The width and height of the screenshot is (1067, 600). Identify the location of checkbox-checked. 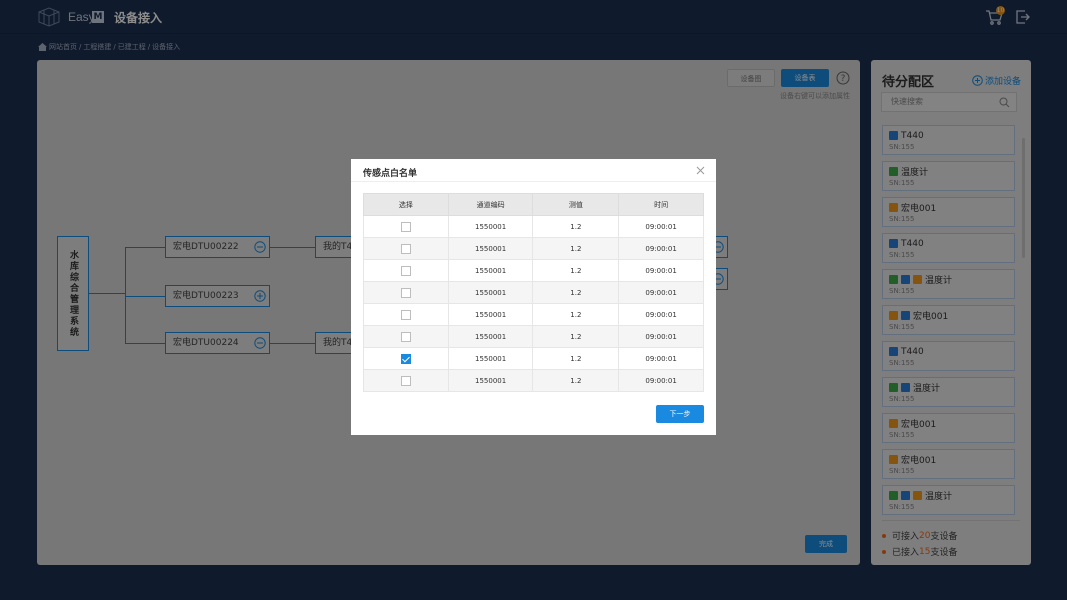
(405, 358).